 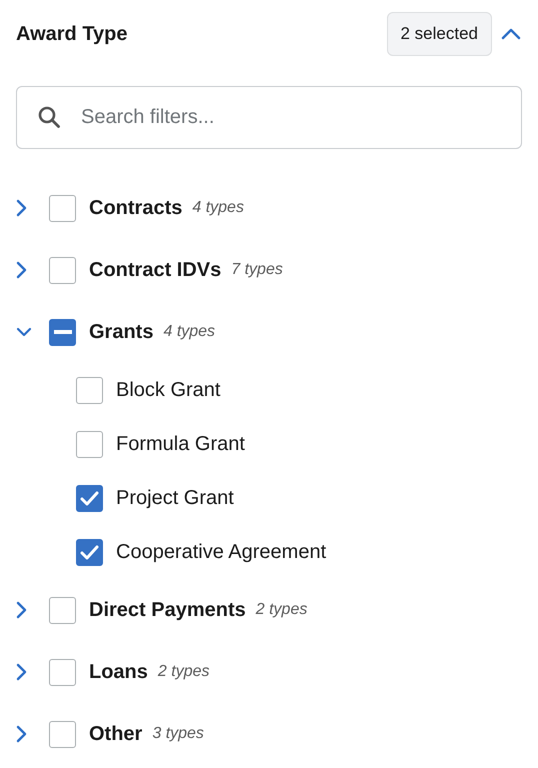 What do you see at coordinates (167, 610) in the screenshot?
I see `item-label: Direct Payments` at bounding box center [167, 610].